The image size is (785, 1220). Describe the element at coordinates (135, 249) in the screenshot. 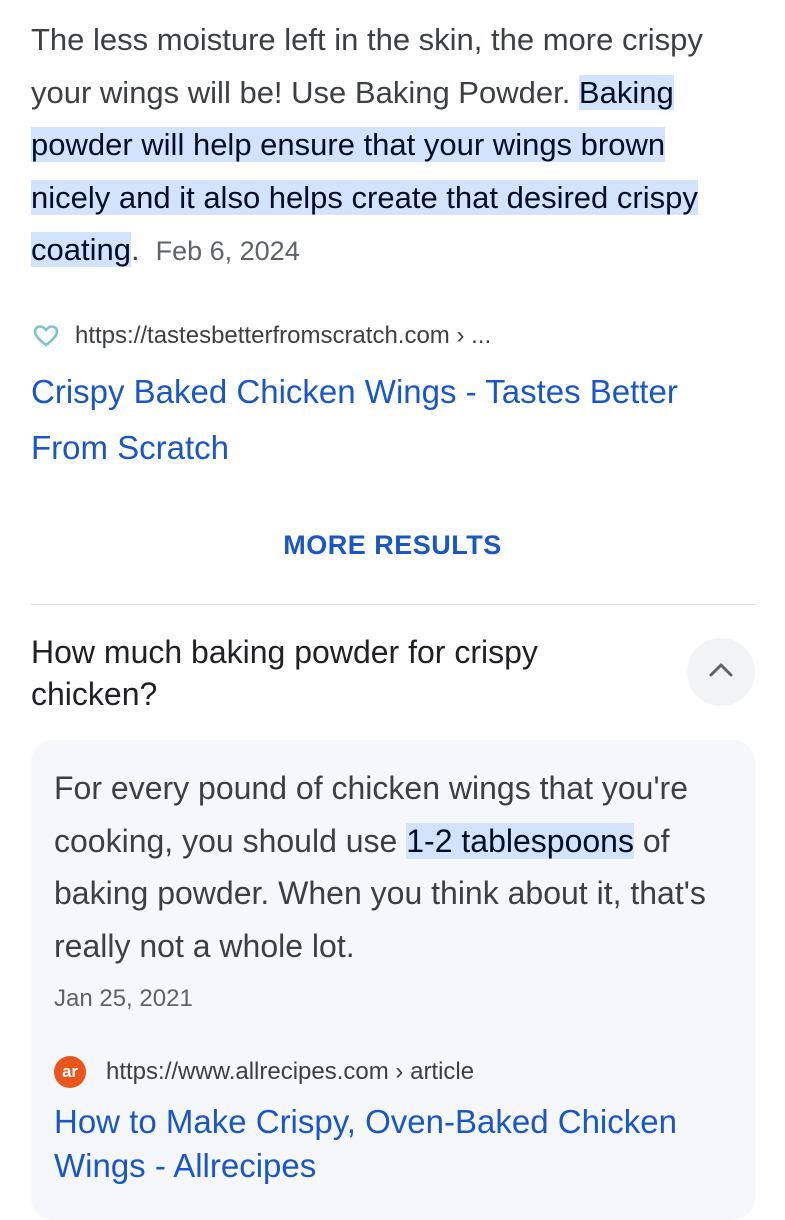

I see `snippet-text-after: .` at that location.